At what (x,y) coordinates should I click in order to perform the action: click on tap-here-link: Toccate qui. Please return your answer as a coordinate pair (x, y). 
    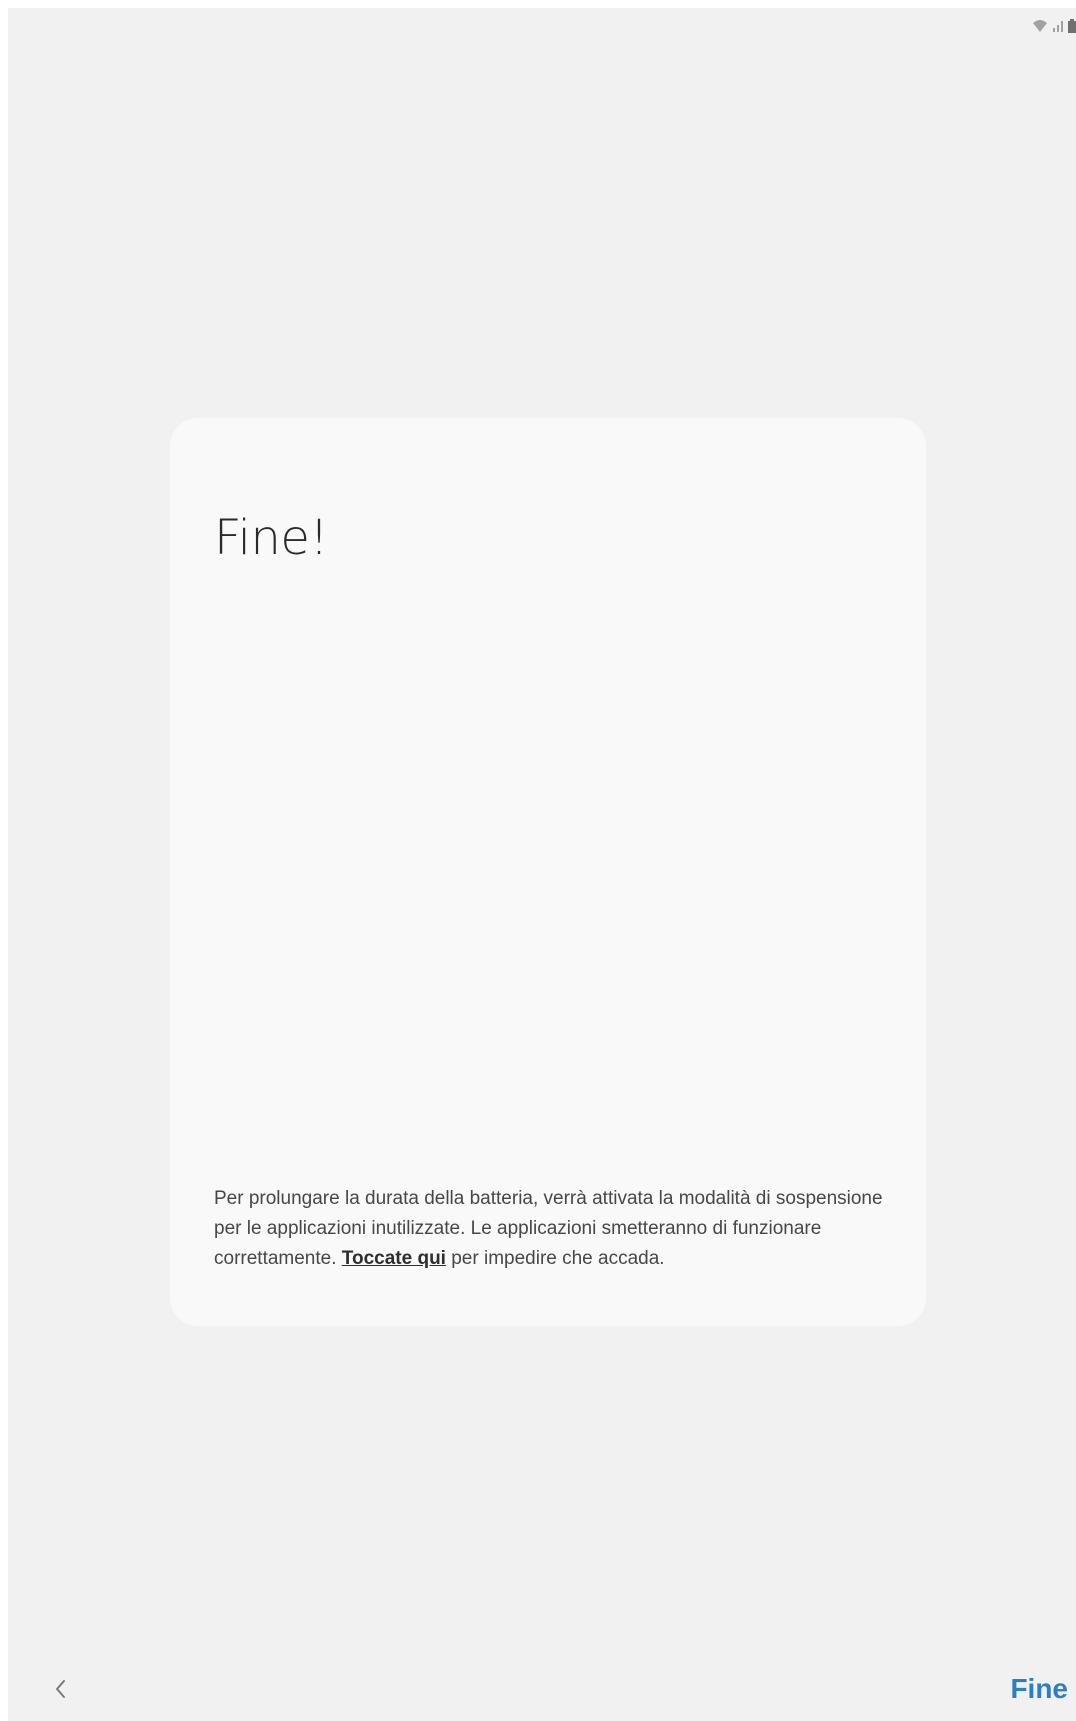
    Looking at the image, I should click on (394, 1258).